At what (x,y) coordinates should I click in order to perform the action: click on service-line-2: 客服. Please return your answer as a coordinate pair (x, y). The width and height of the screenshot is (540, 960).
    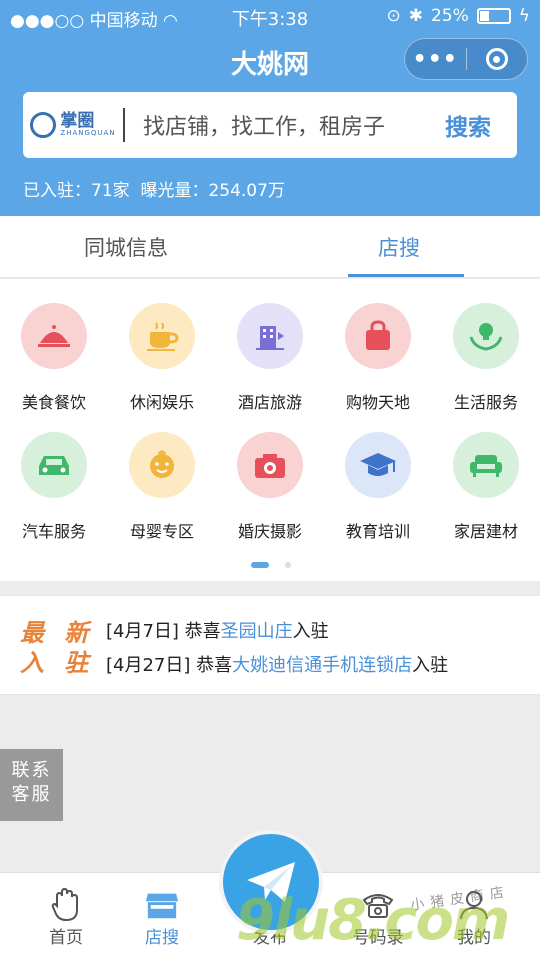
    Looking at the image, I should click on (31, 794).